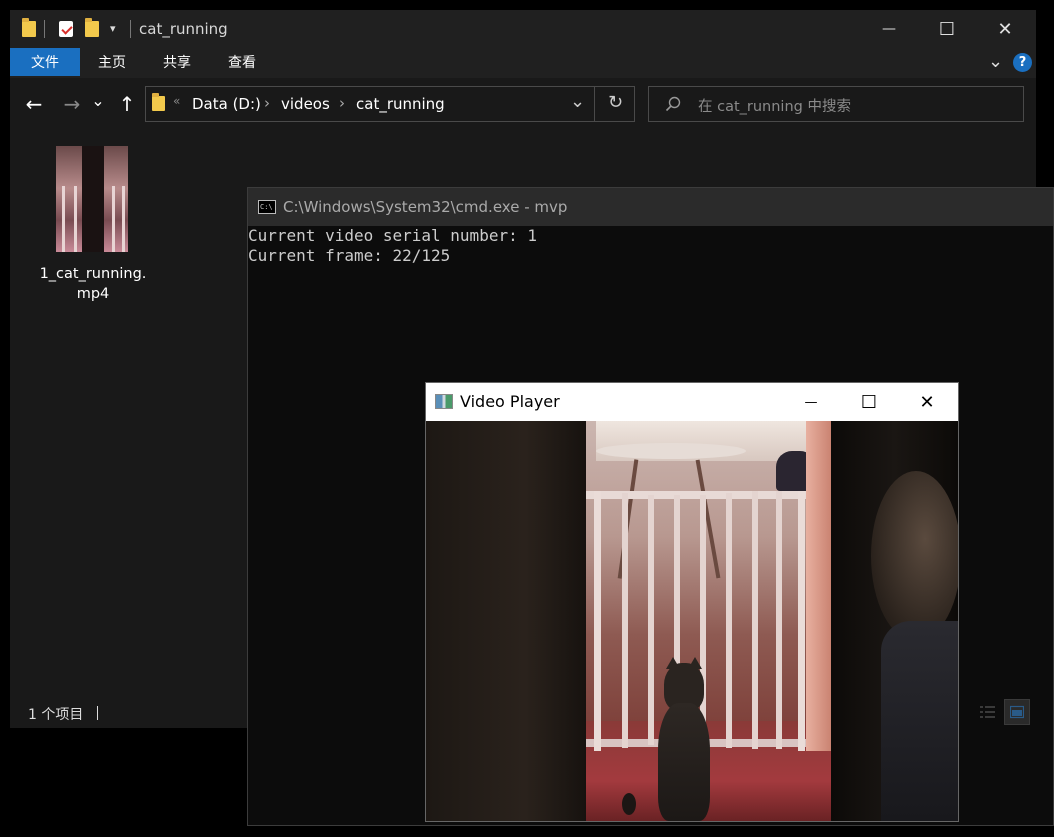 The image size is (1054, 837). I want to click on breadcrumb-item-cat-running: cat_running, so click(400, 104).